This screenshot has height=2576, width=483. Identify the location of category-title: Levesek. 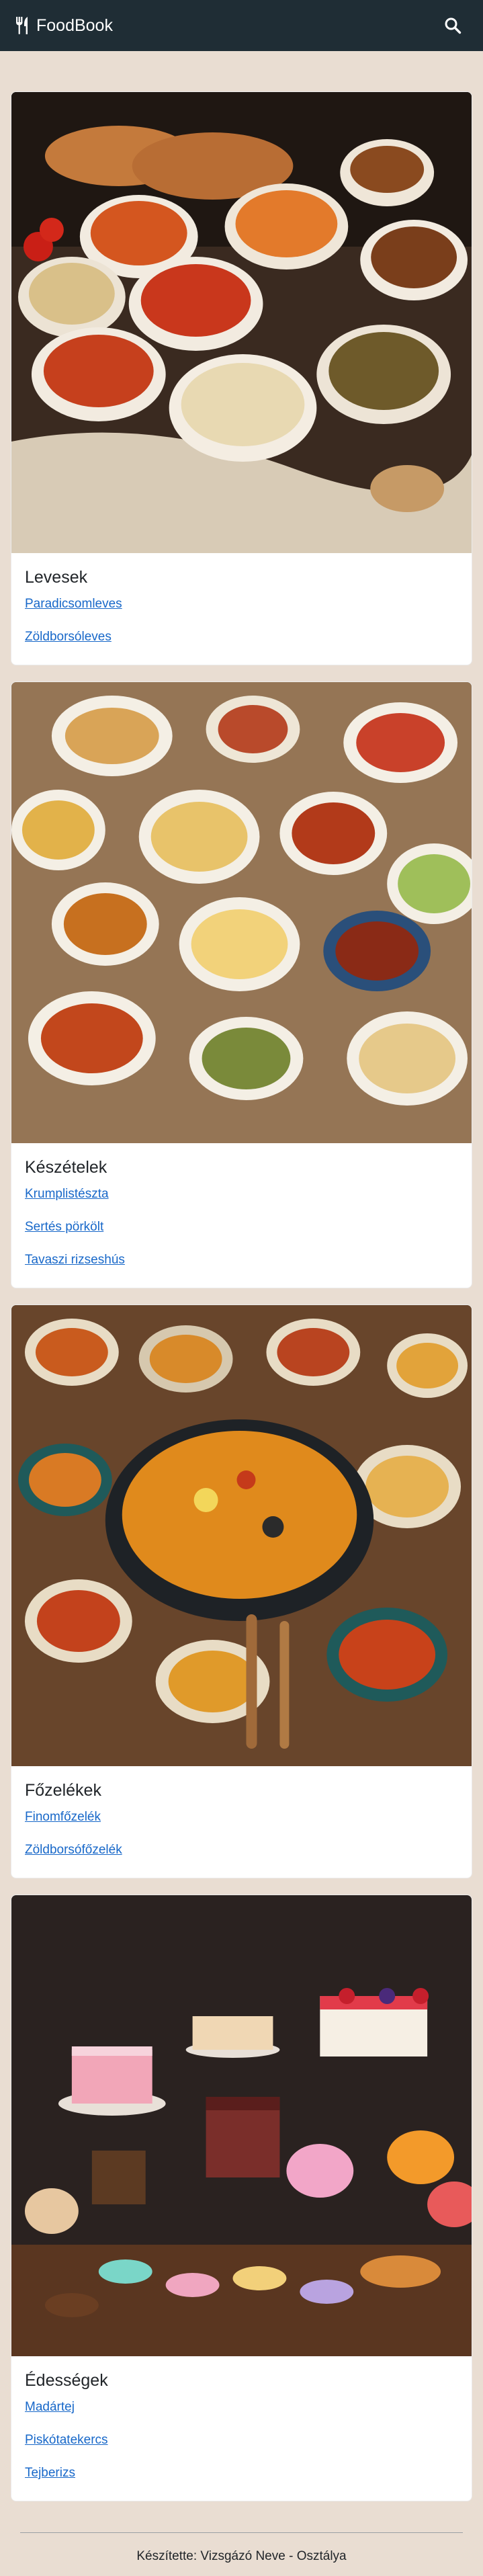
(57, 577).